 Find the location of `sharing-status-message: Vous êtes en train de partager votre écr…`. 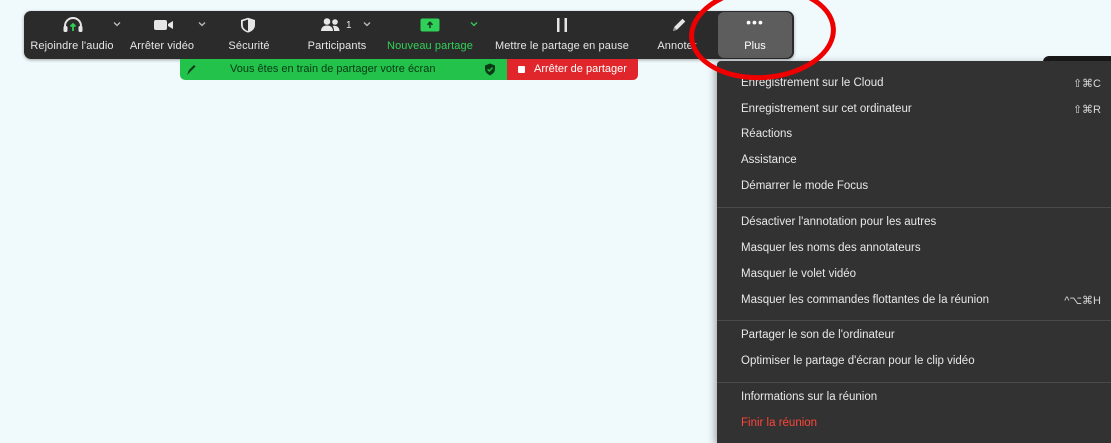

sharing-status-message: Vous êtes en train de partager votre écr… is located at coordinates (333, 69).